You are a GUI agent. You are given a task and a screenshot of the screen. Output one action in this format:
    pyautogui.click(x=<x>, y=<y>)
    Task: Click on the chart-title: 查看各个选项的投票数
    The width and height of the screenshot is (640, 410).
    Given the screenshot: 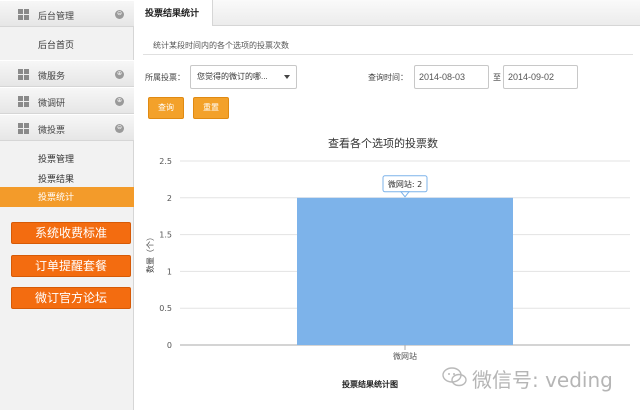 What is the action you would take?
    pyautogui.click(x=383, y=143)
    